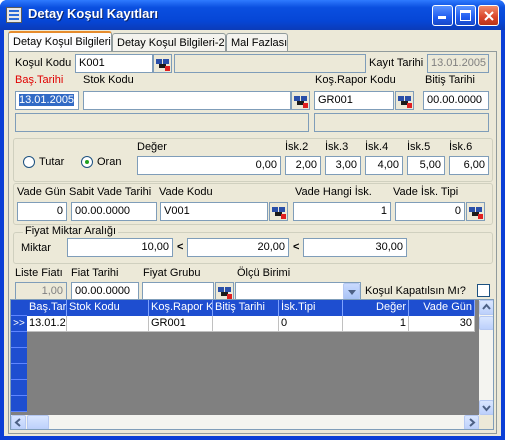 The height and width of the screenshot is (440, 505). What do you see at coordinates (442, 308) in the screenshot?
I see `grid-header-vade-gun: Vade Gün` at bounding box center [442, 308].